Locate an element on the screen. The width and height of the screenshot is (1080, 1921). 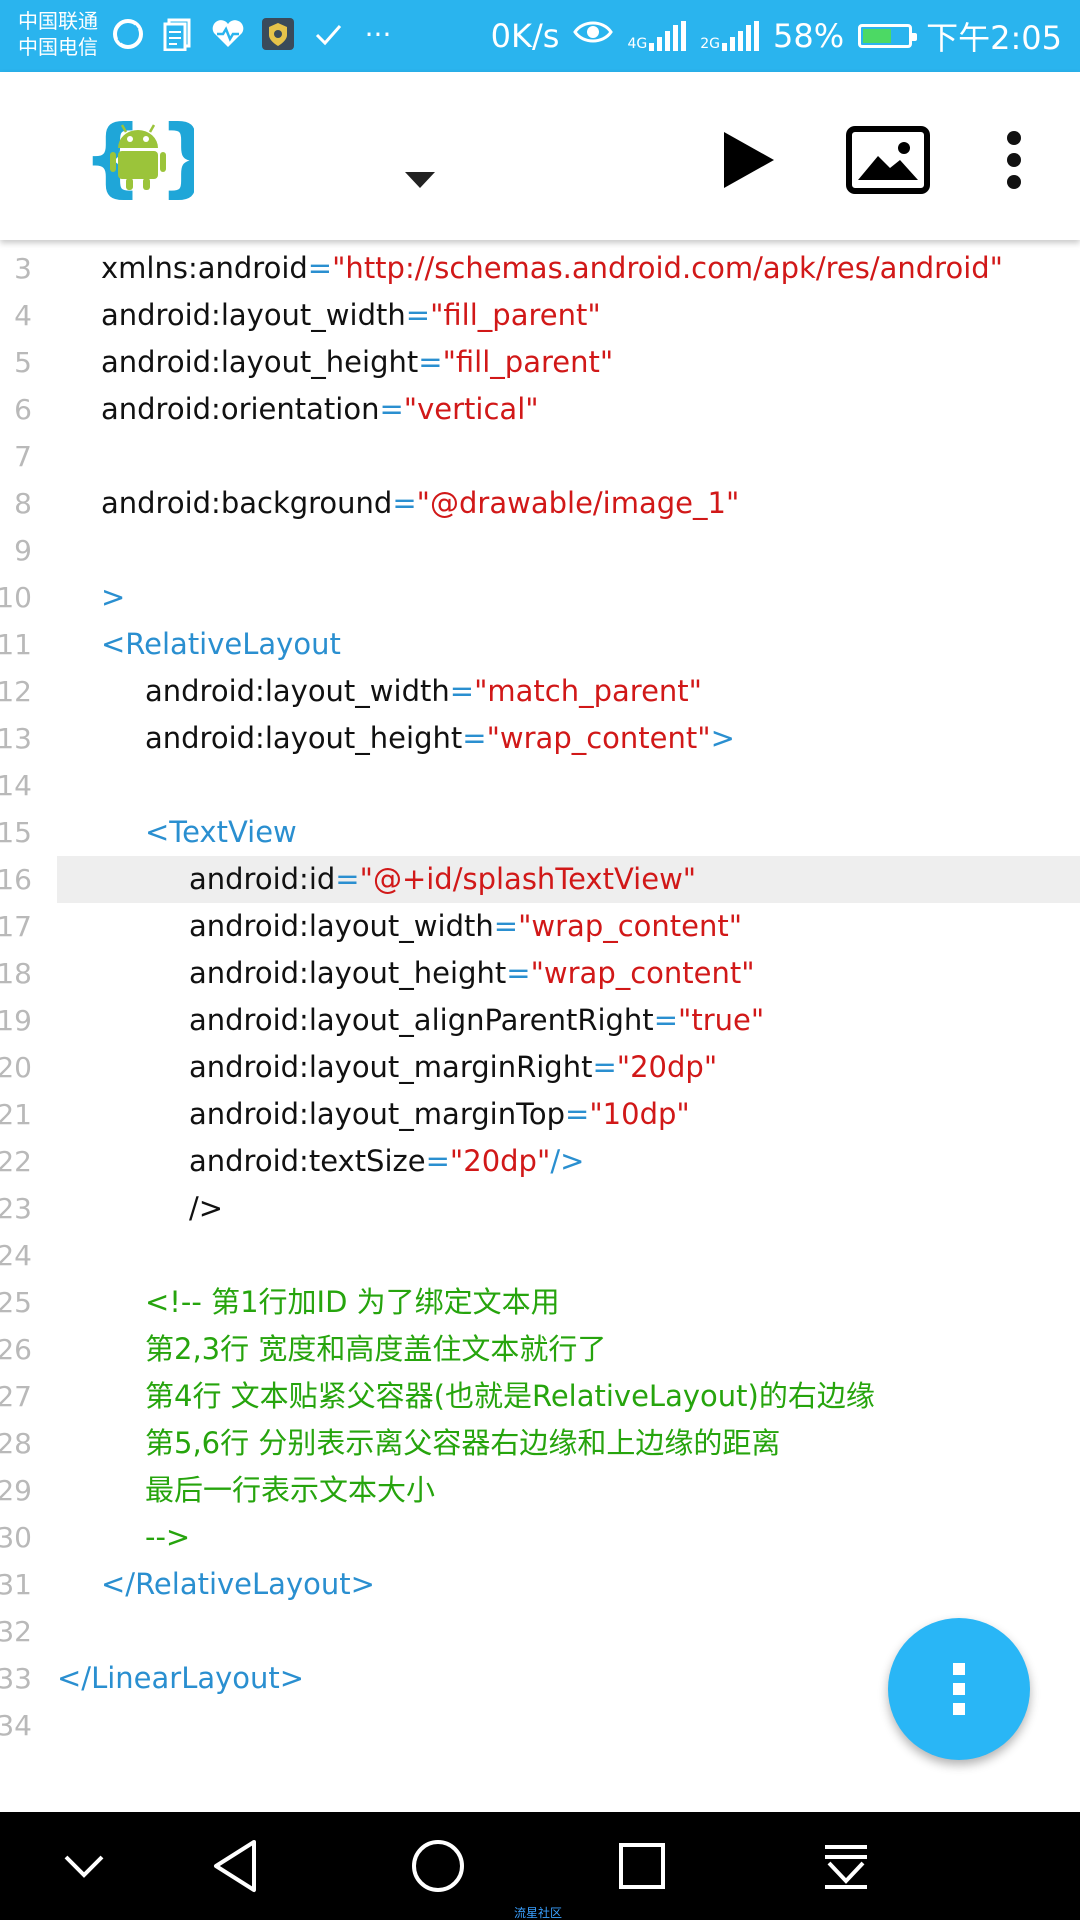
line-number: 31 is located at coordinates (16, 1584).